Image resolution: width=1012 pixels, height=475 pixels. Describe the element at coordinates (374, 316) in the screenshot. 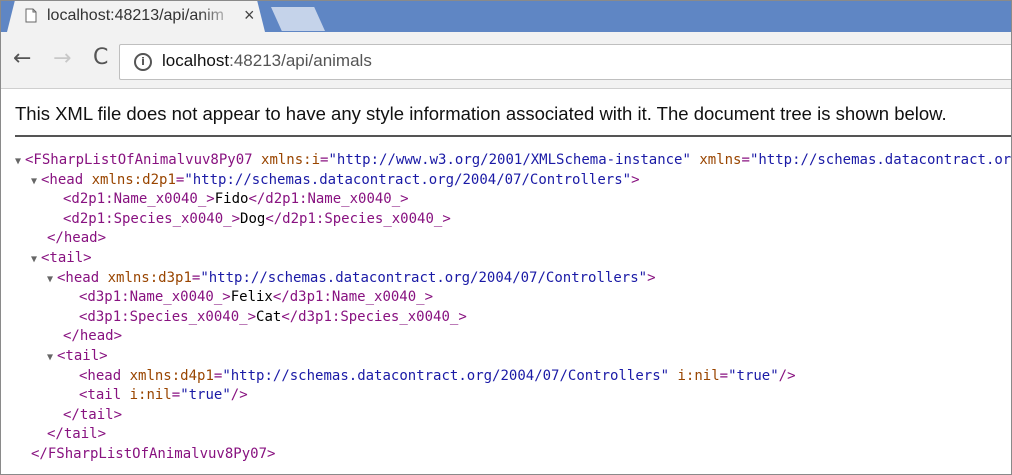

I see `xml-tag: </d3p1:Species_x0040_>` at that location.